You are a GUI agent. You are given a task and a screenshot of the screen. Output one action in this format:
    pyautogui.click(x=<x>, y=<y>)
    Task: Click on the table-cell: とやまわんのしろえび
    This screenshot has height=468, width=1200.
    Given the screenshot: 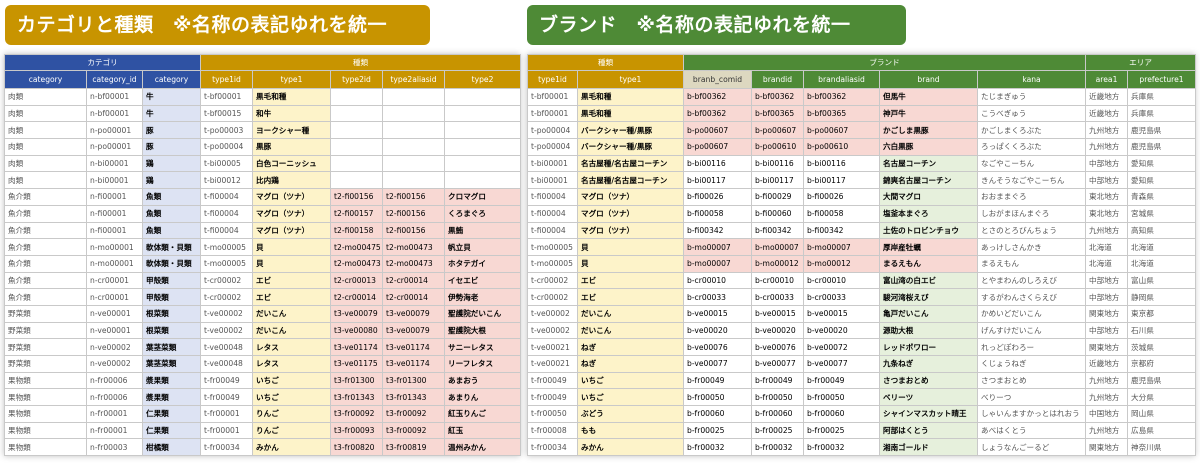 What is the action you would take?
    pyautogui.click(x=1031, y=280)
    